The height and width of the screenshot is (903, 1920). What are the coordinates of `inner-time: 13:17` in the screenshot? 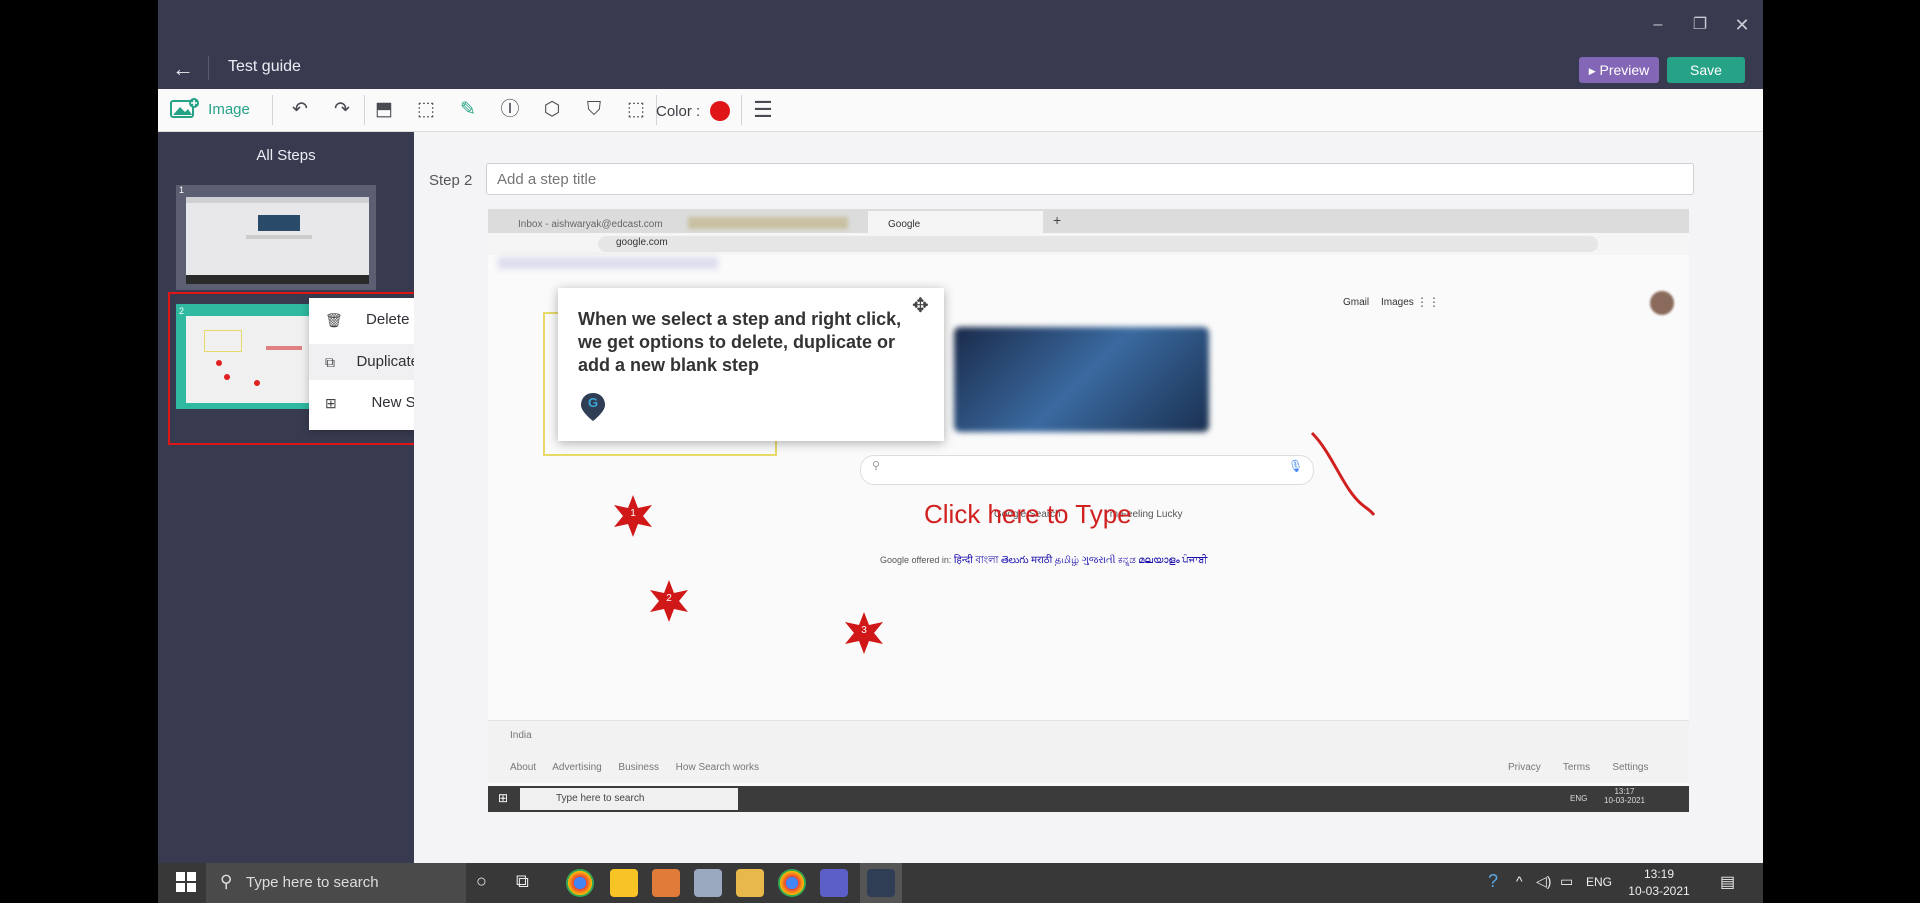 It's located at (1624, 791).